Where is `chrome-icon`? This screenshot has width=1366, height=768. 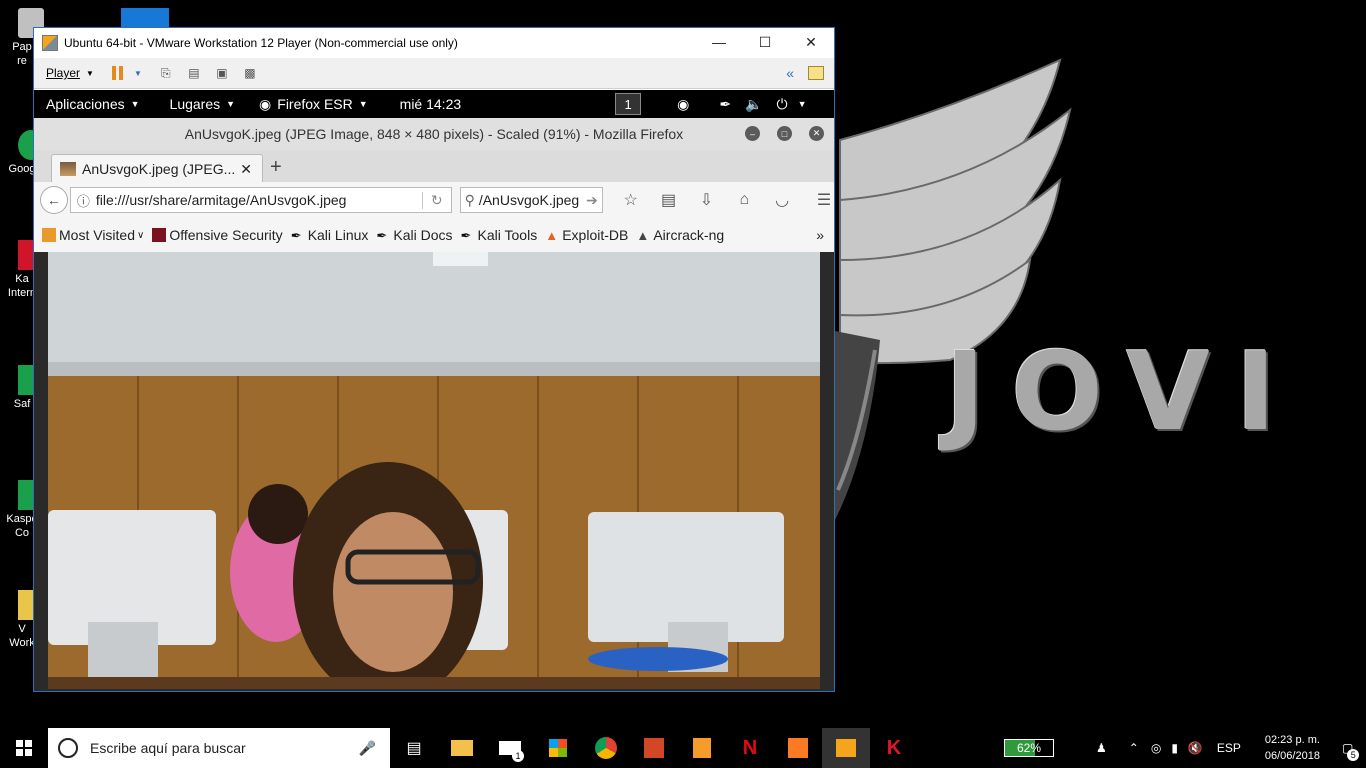
chrome-icon is located at coordinates (606, 748).